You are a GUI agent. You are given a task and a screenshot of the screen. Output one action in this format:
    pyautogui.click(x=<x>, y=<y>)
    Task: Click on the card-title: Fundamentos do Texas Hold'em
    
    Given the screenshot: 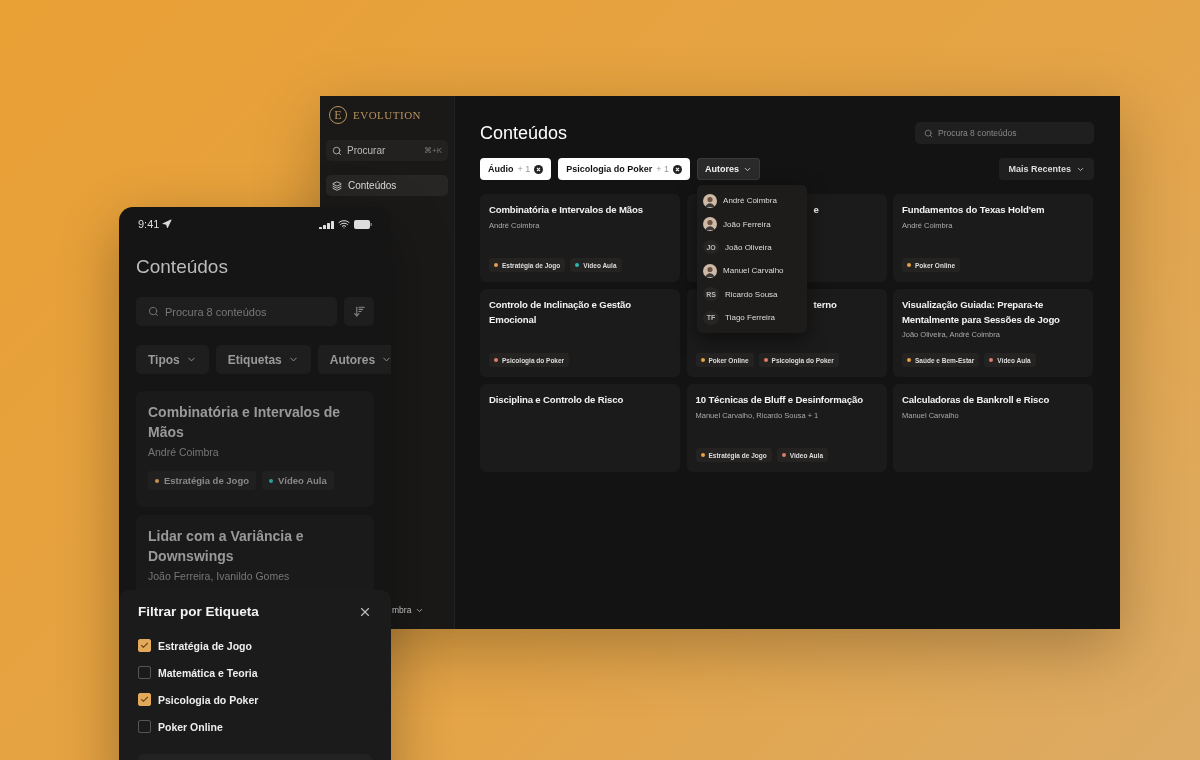 What is the action you would take?
    pyautogui.click(x=974, y=210)
    